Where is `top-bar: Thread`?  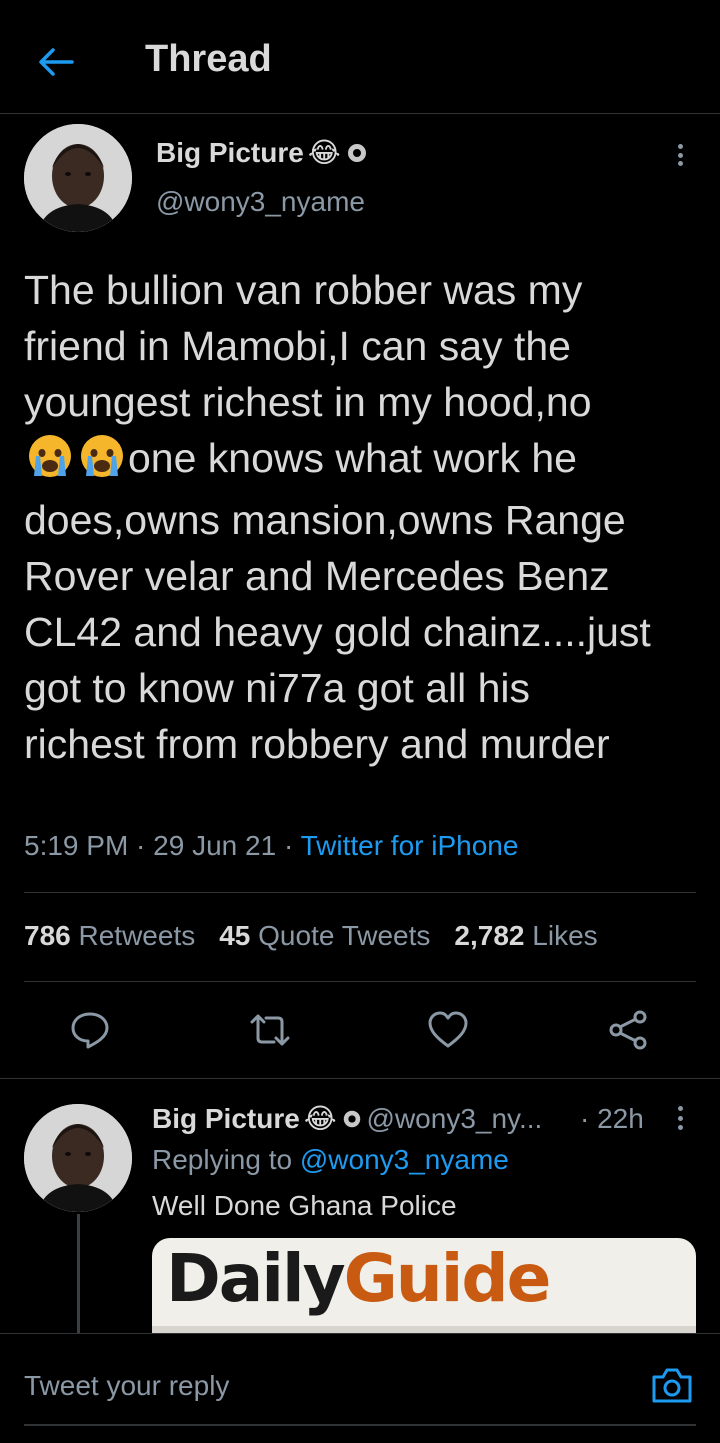
top-bar: Thread is located at coordinates (360, 57).